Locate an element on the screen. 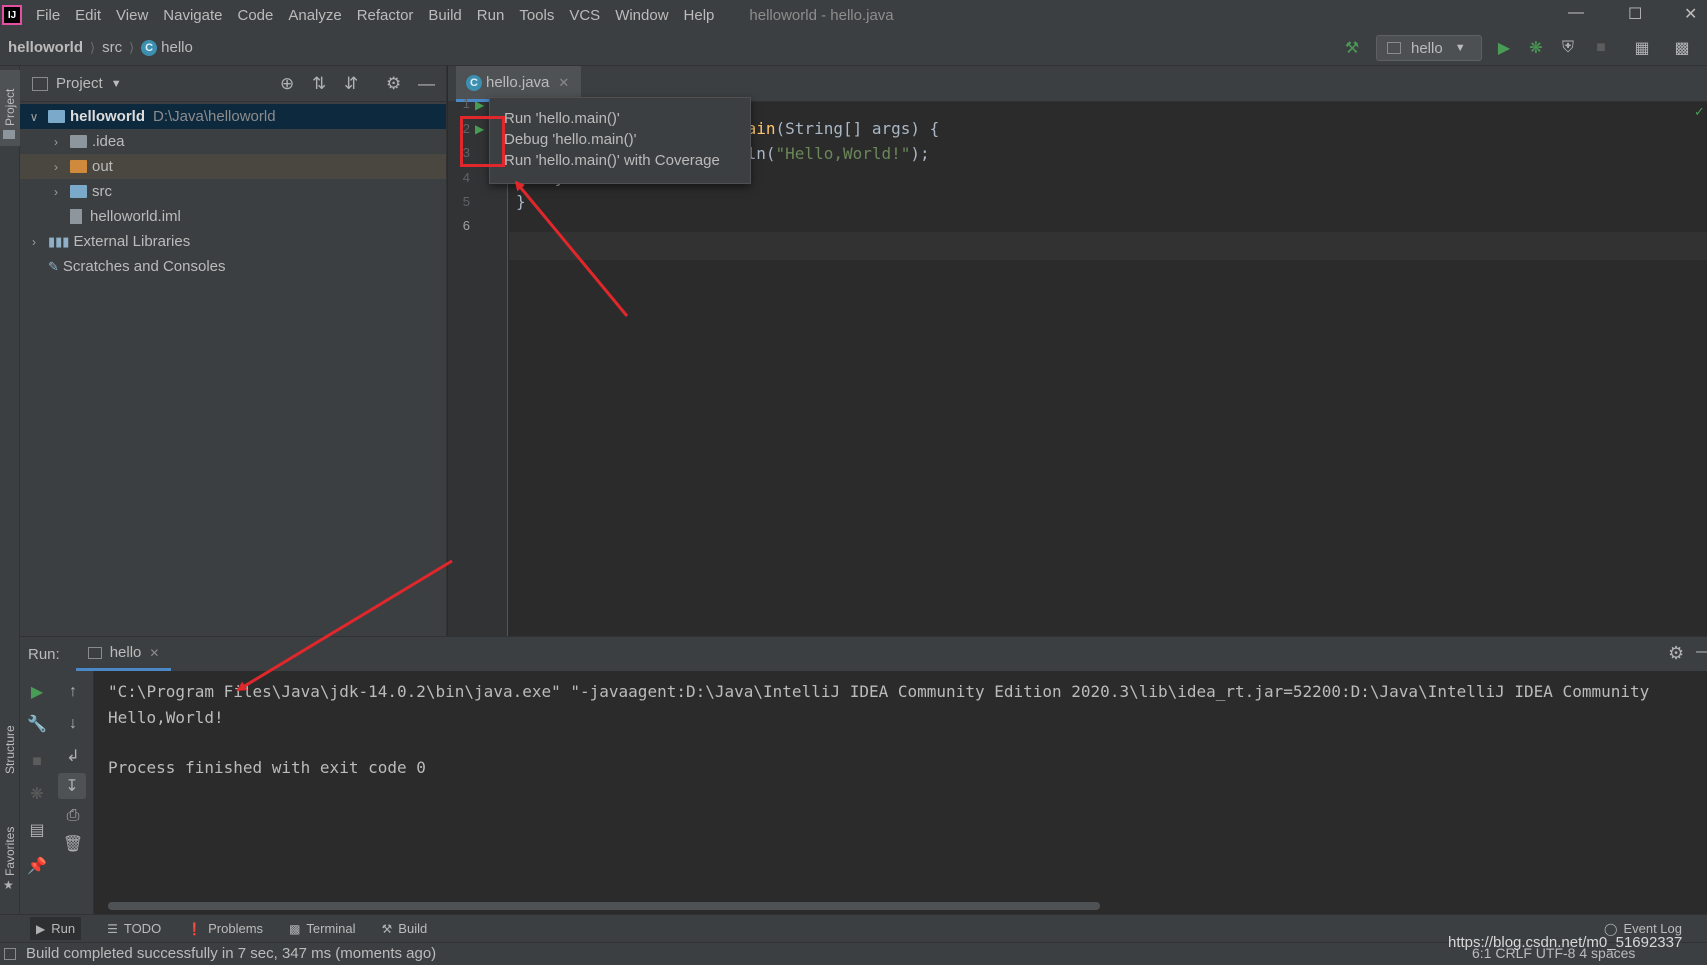 This screenshot has height=965, width=1707. tree-item-out: › out is located at coordinates (233, 166).